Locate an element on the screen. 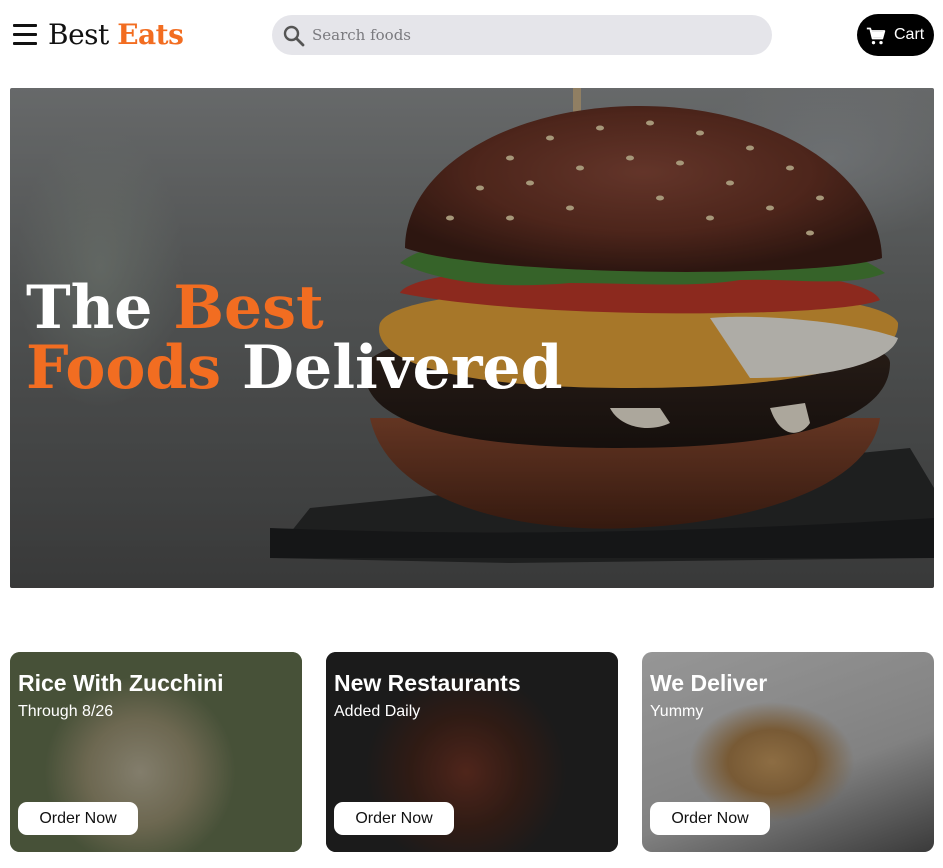  search-bar is located at coordinates (522, 35).